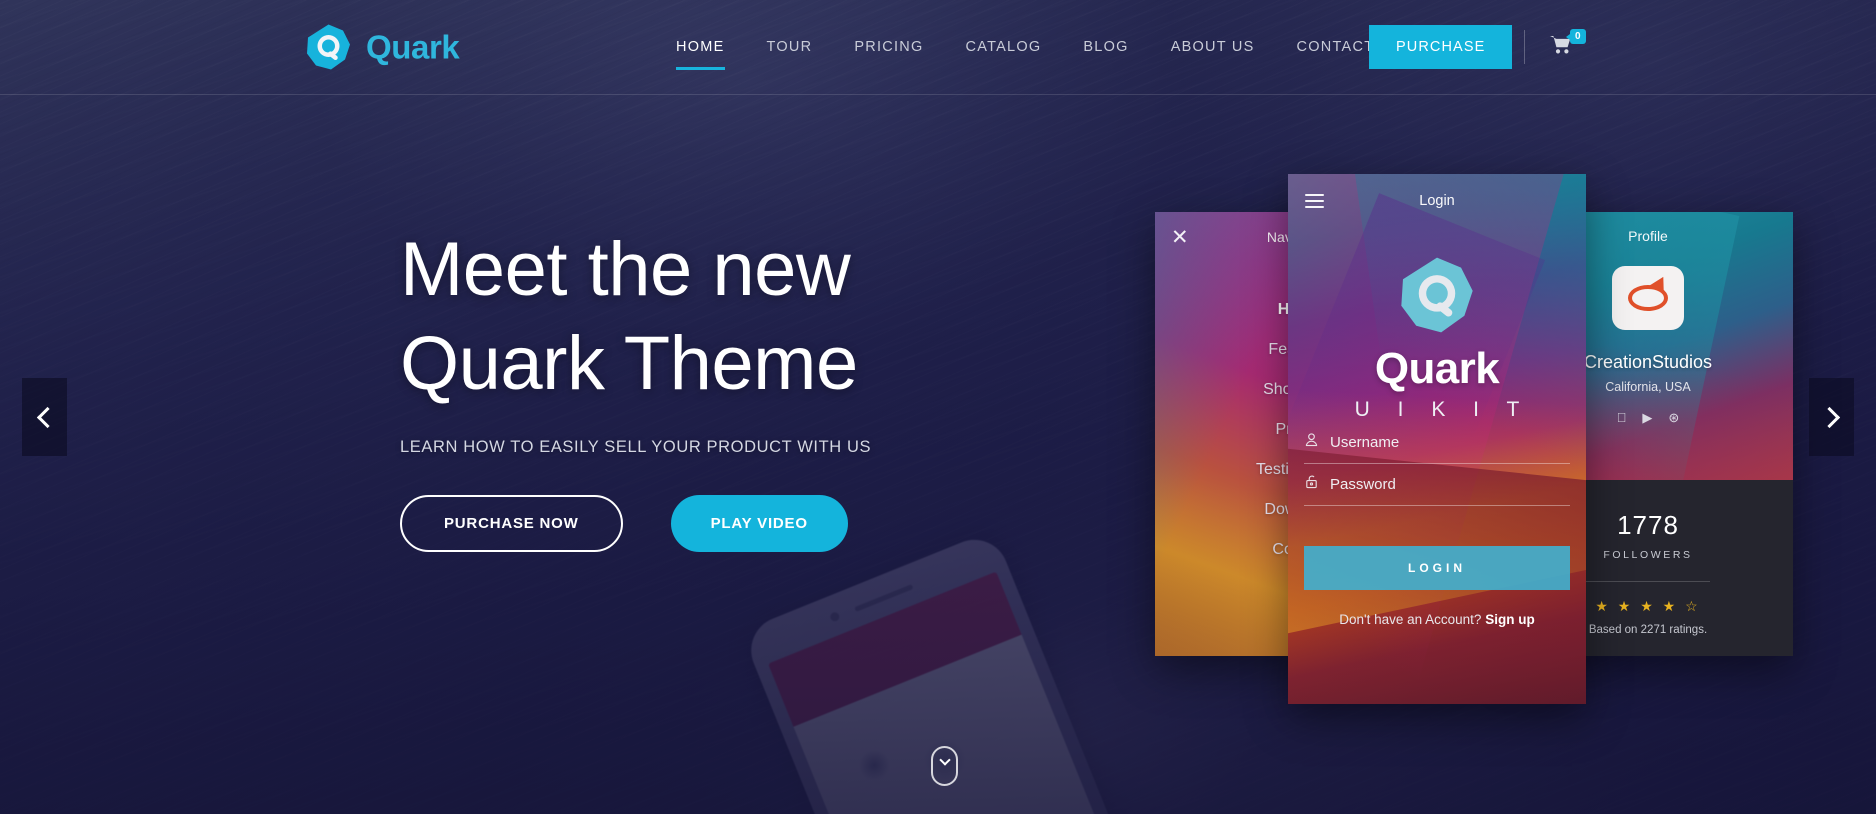 This screenshot has width=1876, height=814. I want to click on carousel-prev-button, so click(44, 417).